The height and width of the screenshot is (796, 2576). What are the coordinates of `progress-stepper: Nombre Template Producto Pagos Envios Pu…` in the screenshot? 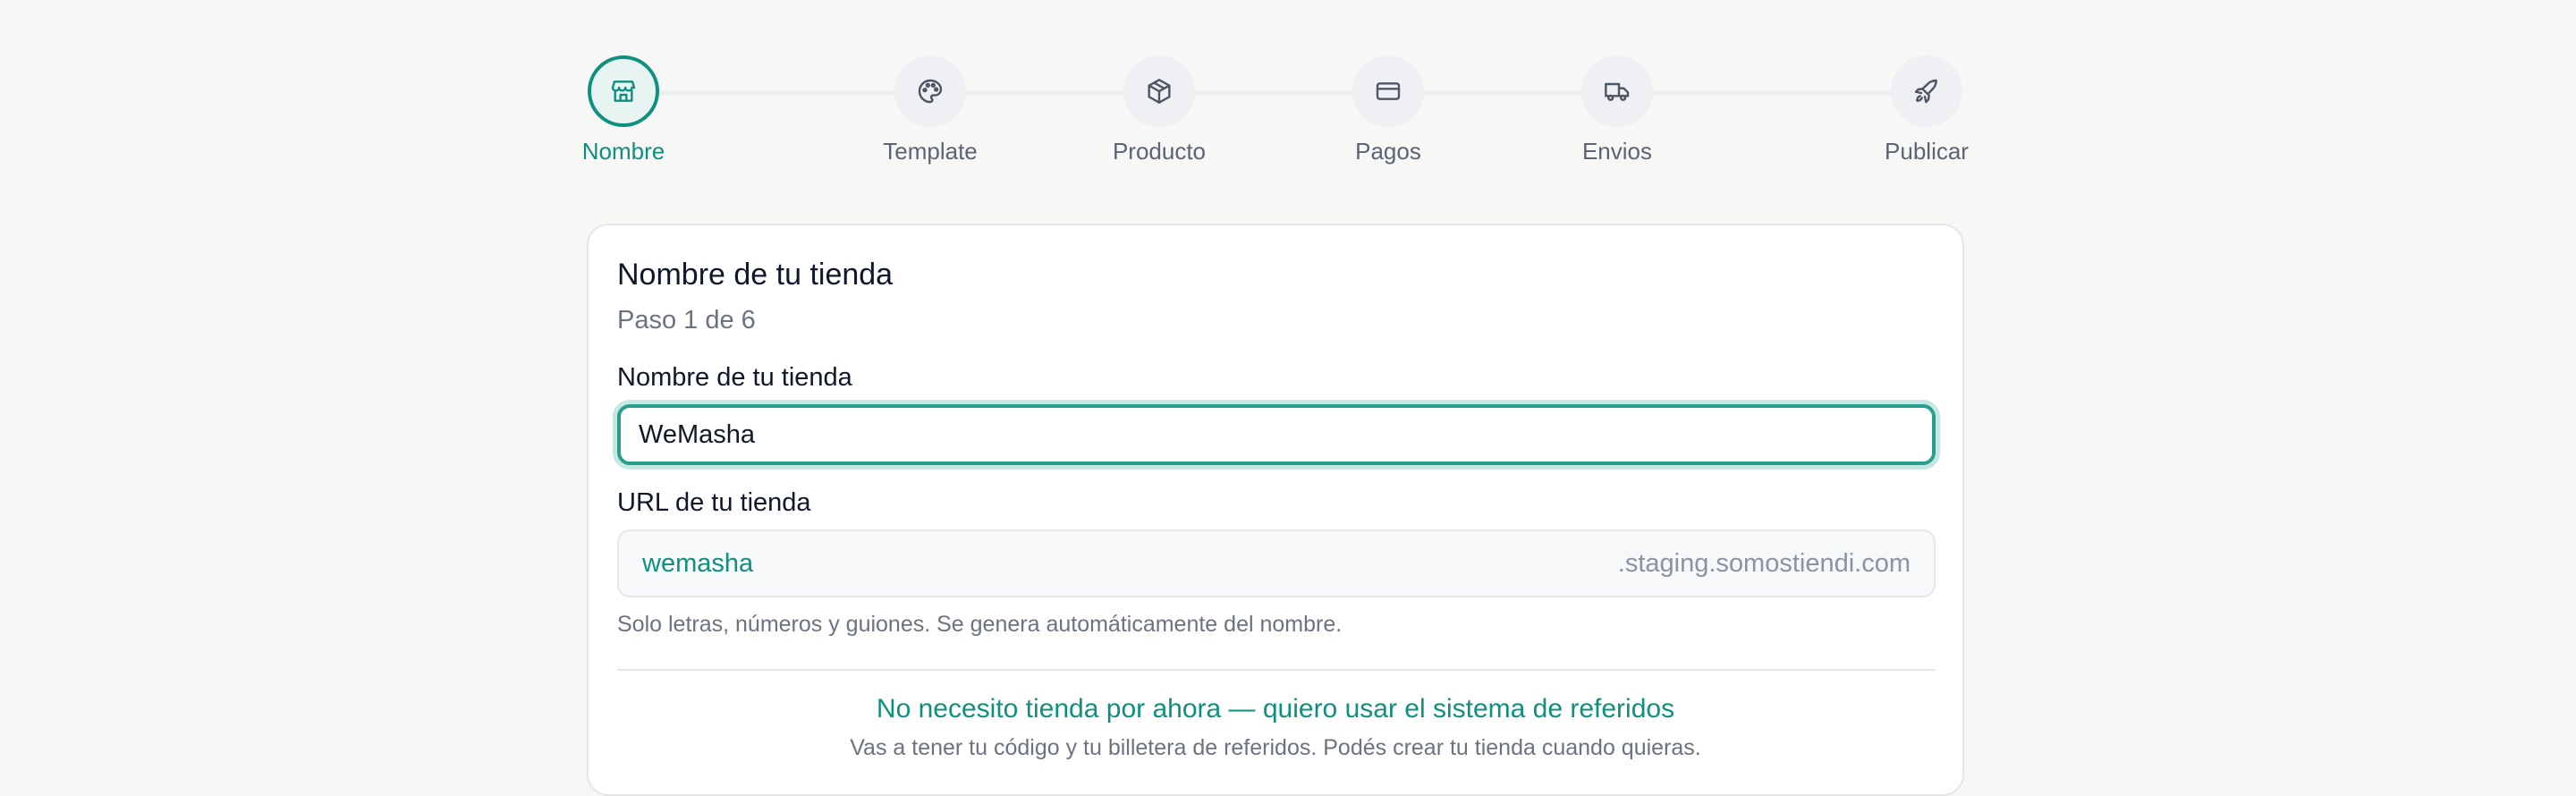 It's located at (1275, 113).